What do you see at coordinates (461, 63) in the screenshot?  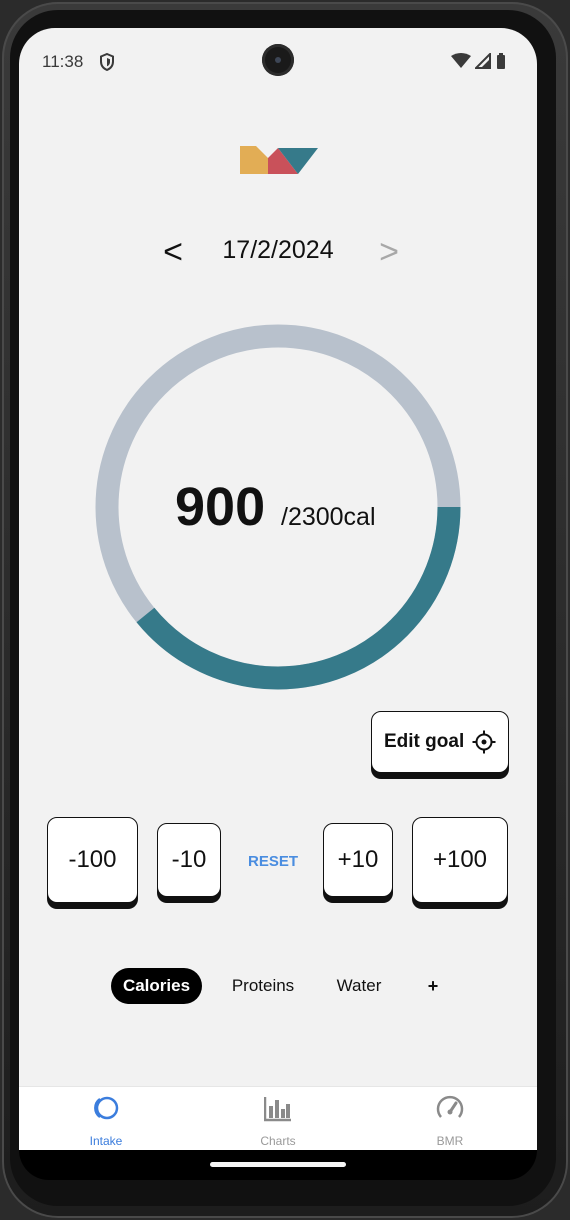 I see `wifi-icon` at bounding box center [461, 63].